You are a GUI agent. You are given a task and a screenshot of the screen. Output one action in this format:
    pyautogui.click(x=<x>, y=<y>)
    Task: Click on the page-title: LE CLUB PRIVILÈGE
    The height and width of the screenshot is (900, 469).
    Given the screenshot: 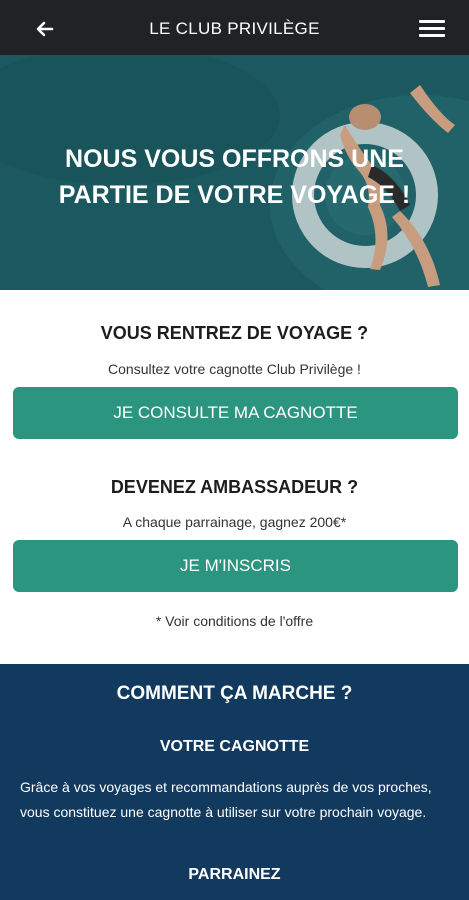 What is the action you would take?
    pyautogui.click(x=234, y=28)
    